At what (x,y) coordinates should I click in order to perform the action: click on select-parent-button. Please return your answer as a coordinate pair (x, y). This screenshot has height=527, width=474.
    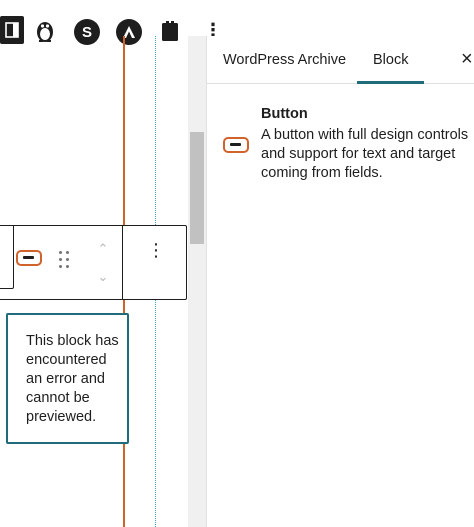
    Looking at the image, I should click on (7, 257).